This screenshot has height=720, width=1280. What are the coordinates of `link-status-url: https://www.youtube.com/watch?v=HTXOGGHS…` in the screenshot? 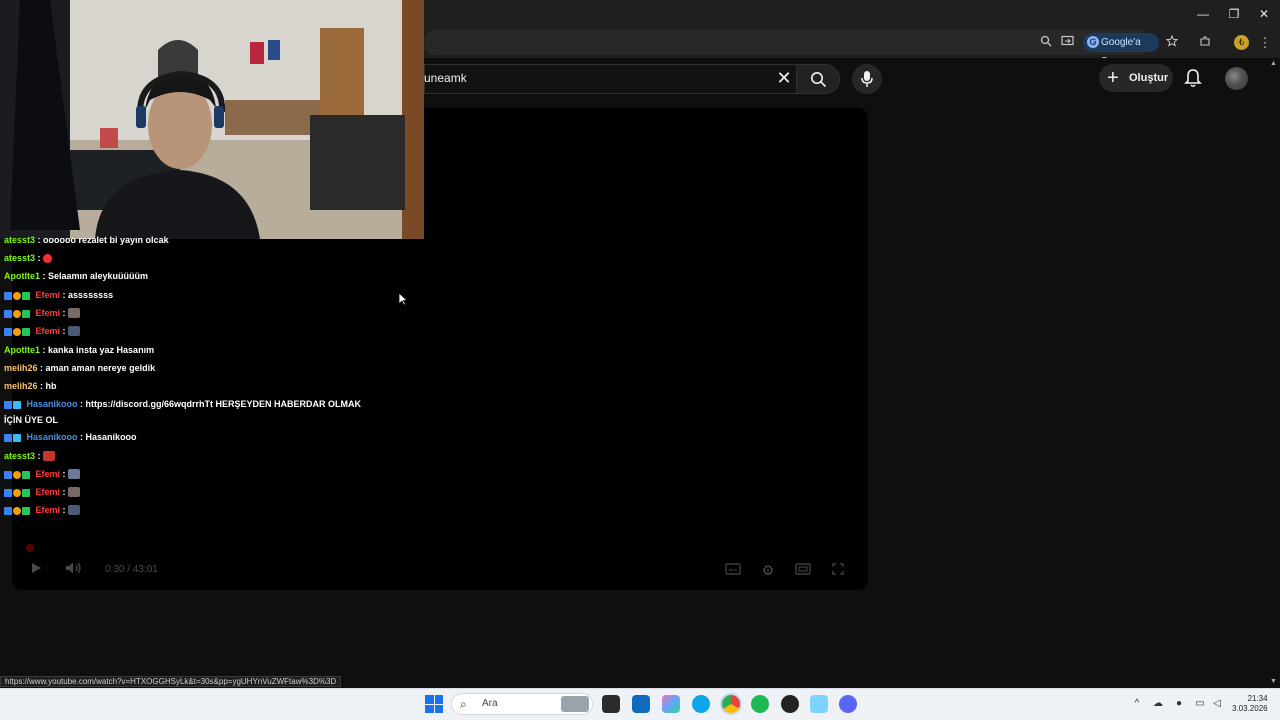 It's located at (171, 681).